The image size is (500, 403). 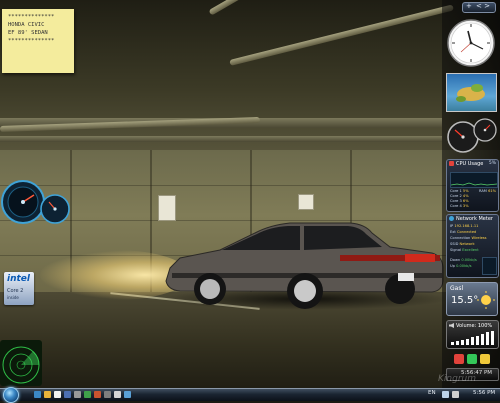 I want to click on volume-level-bars, so click(x=472, y=338).